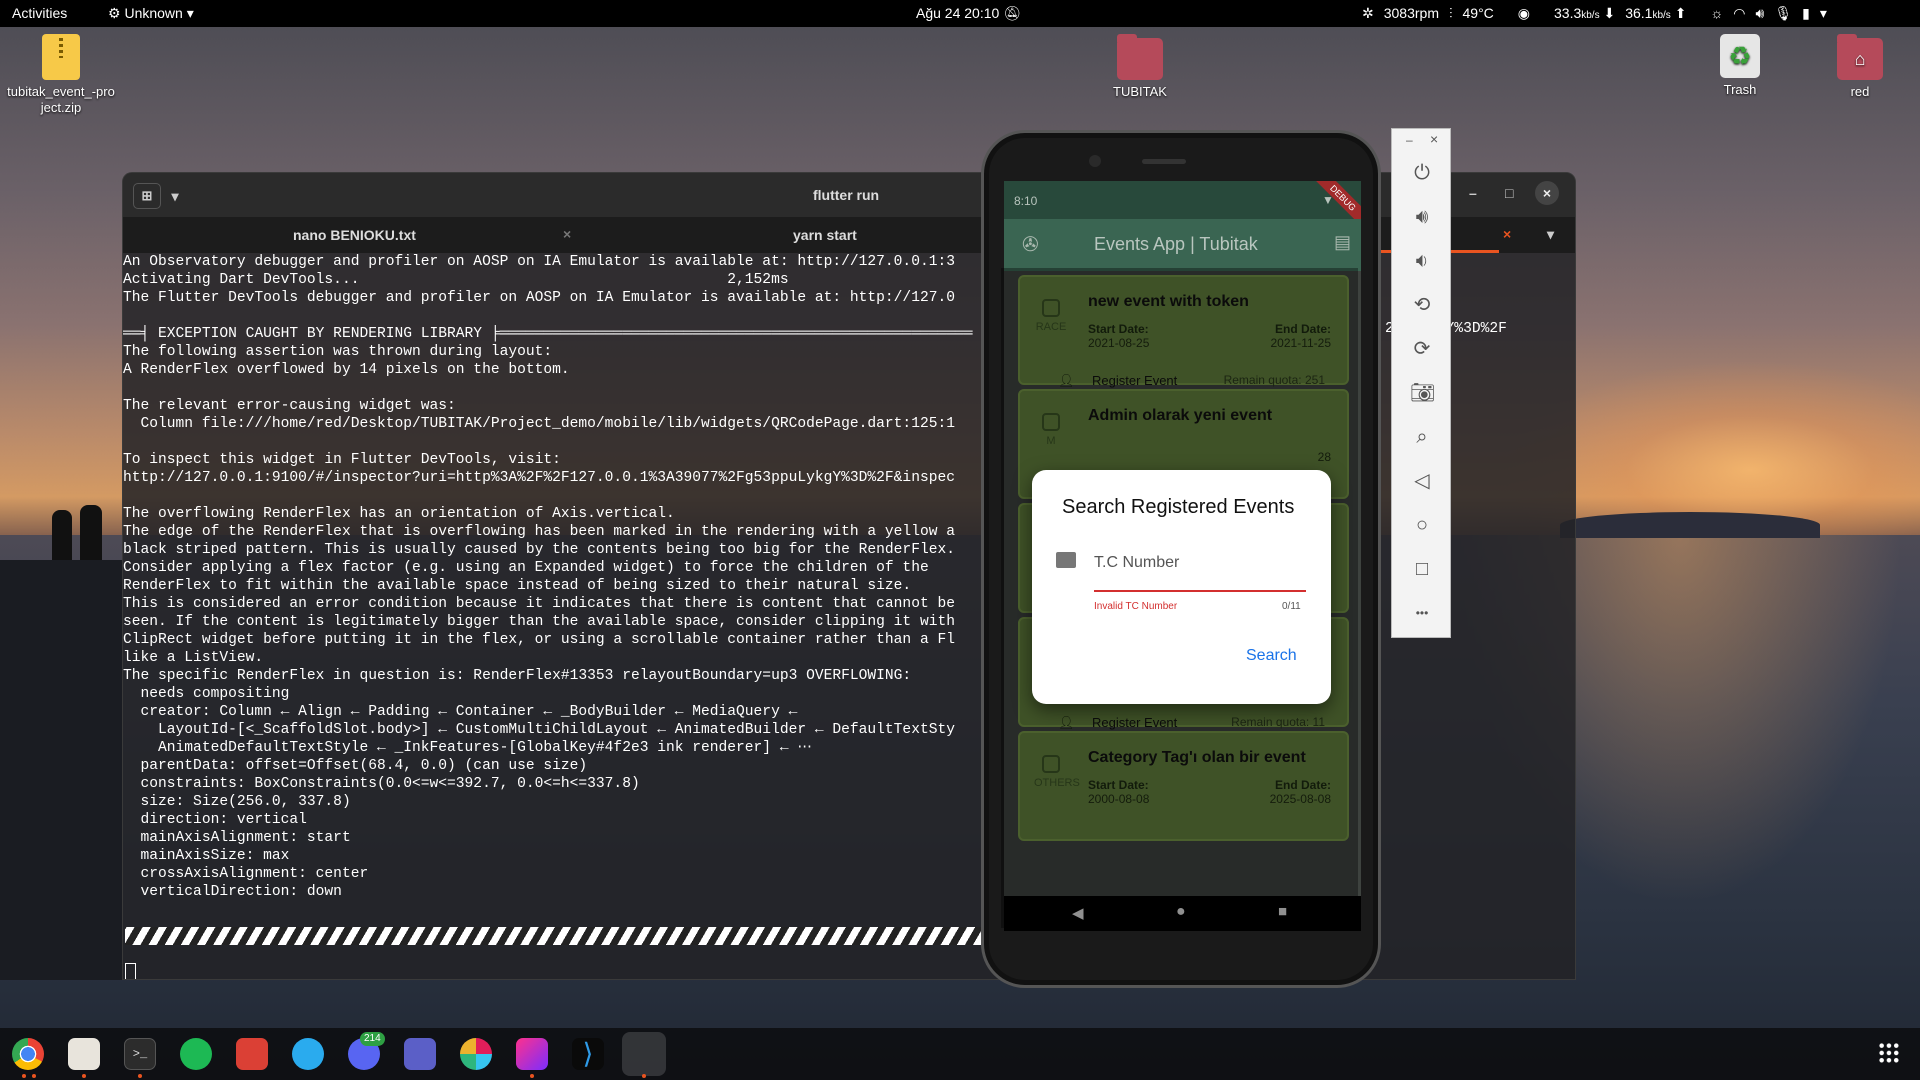  I want to click on terminal-line: needs compositing, so click(206, 694).